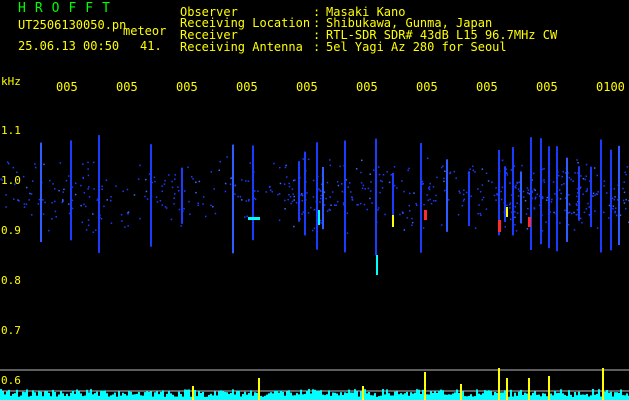 The height and width of the screenshot is (400, 629). I want to click on time-label: 005, so click(67, 87).